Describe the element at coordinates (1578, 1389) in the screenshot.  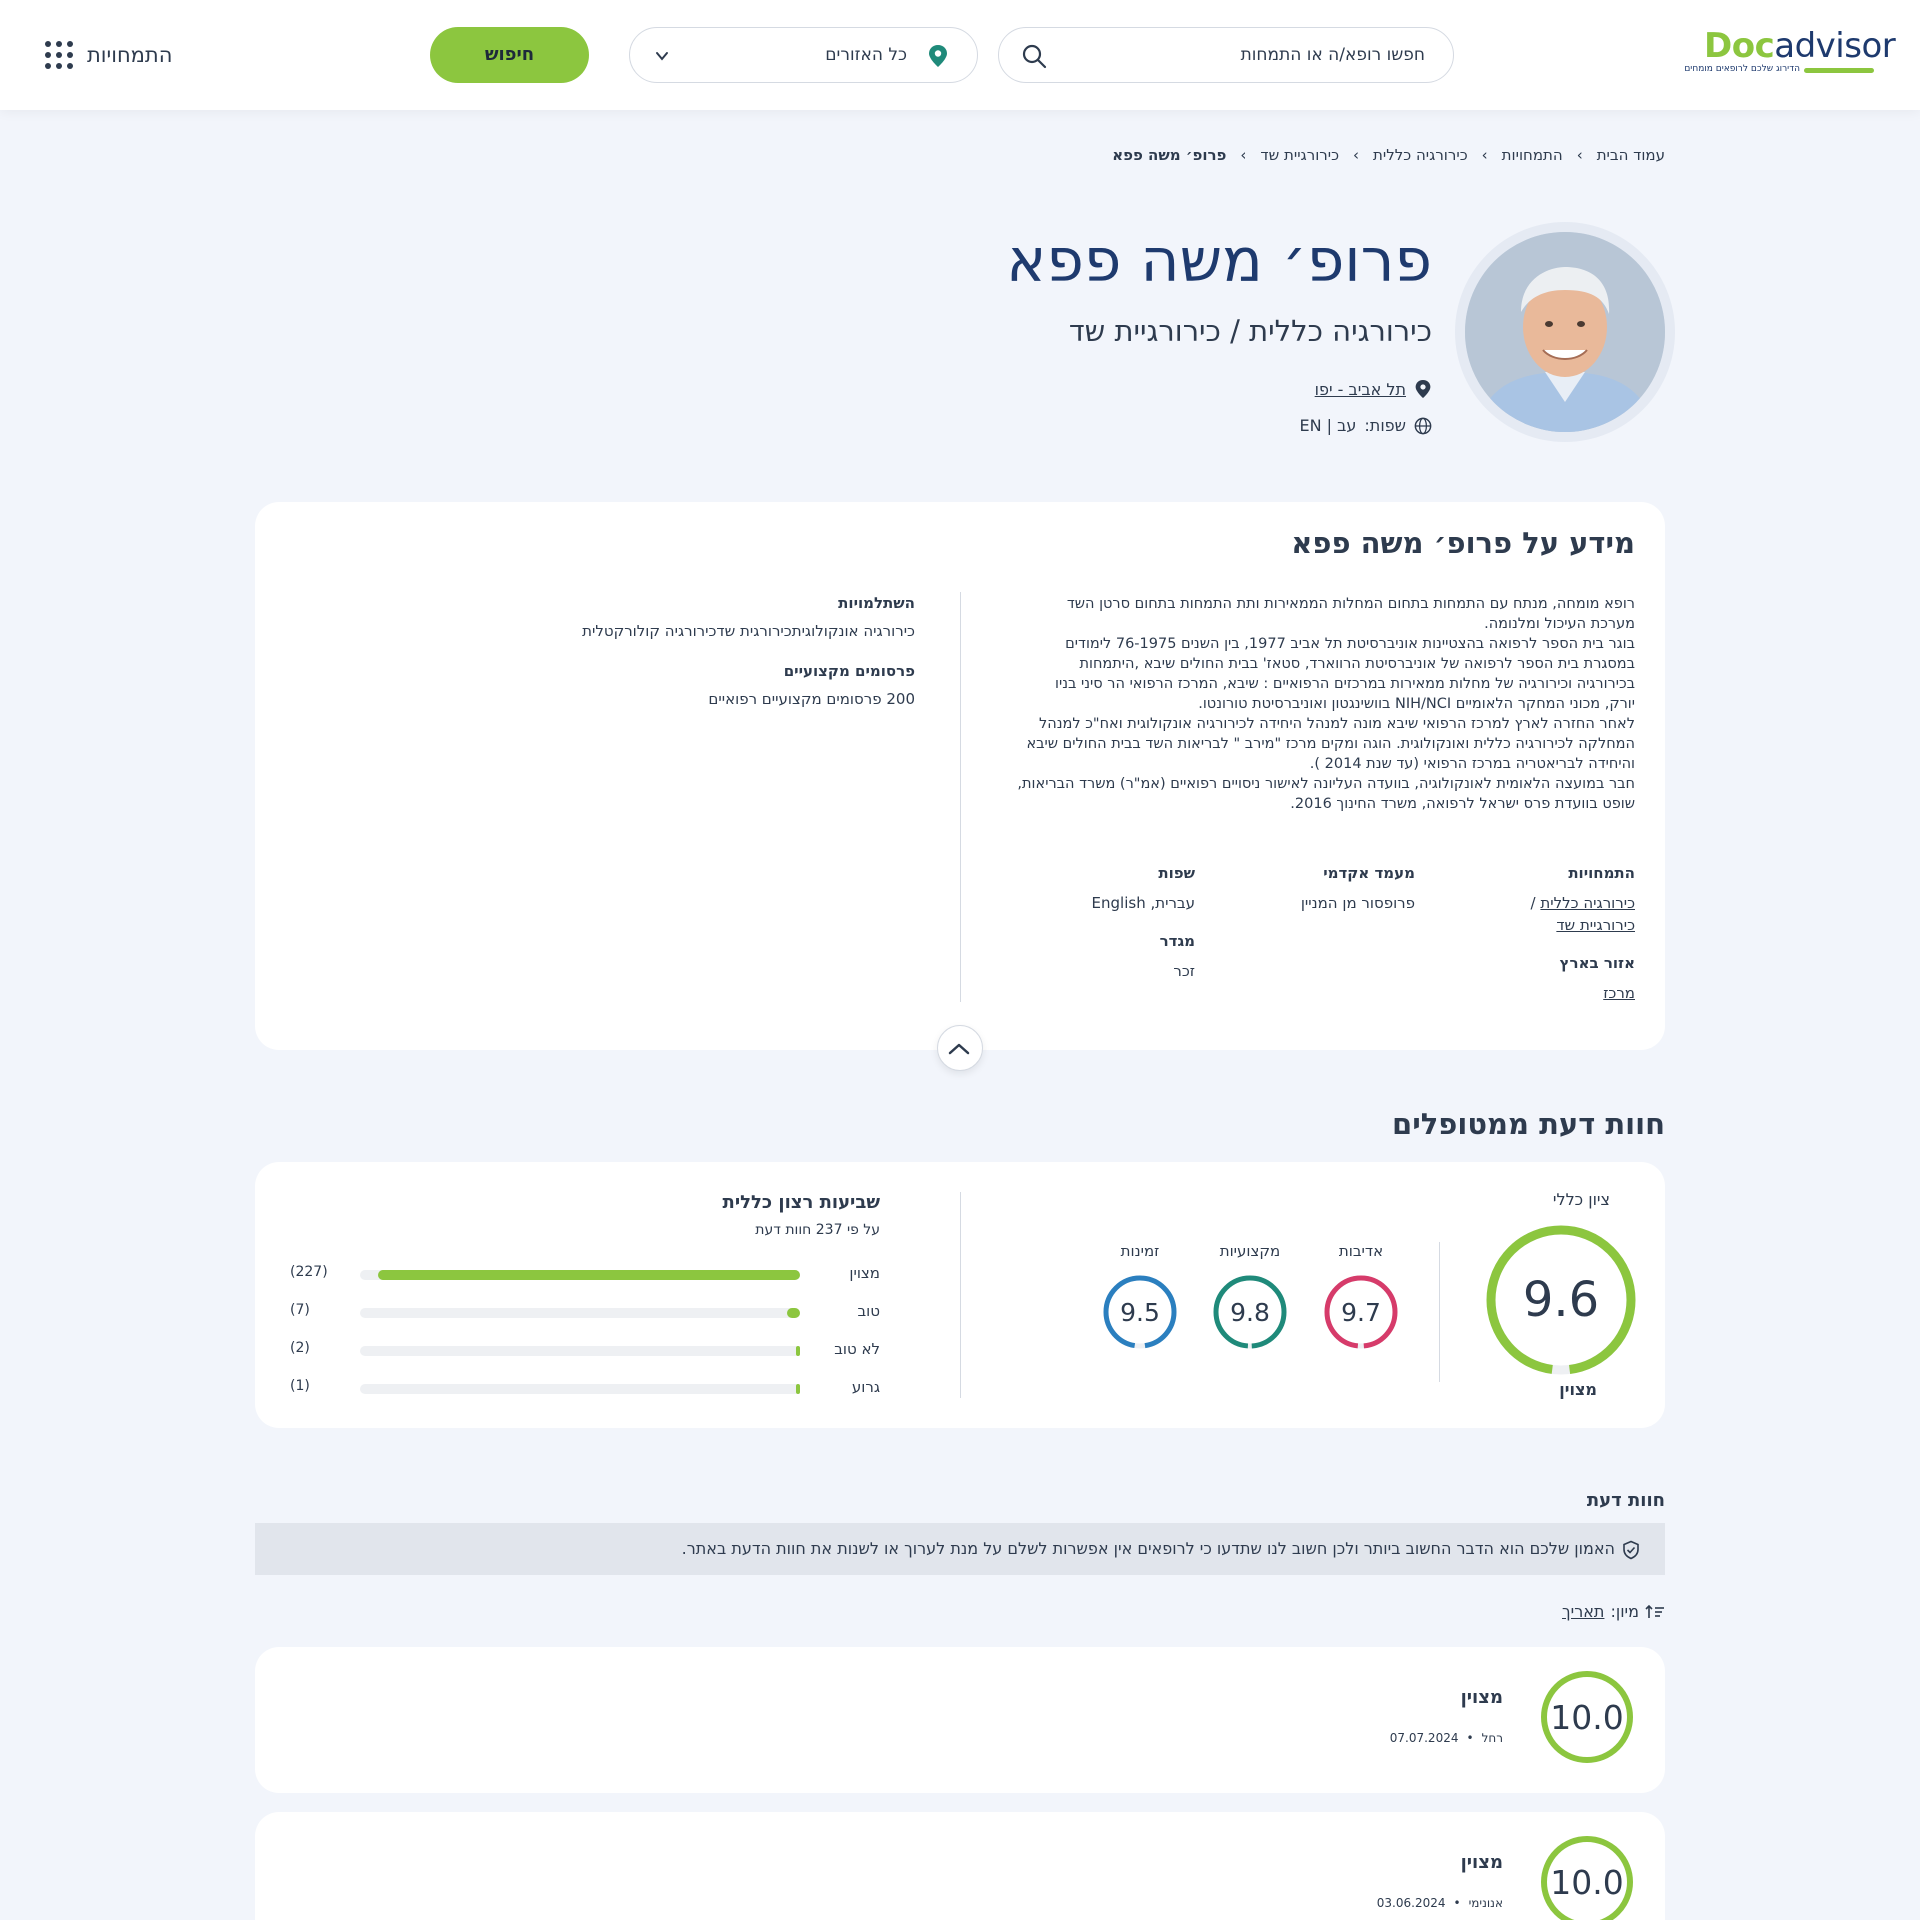
I see `overall-score-word: מצוין` at that location.